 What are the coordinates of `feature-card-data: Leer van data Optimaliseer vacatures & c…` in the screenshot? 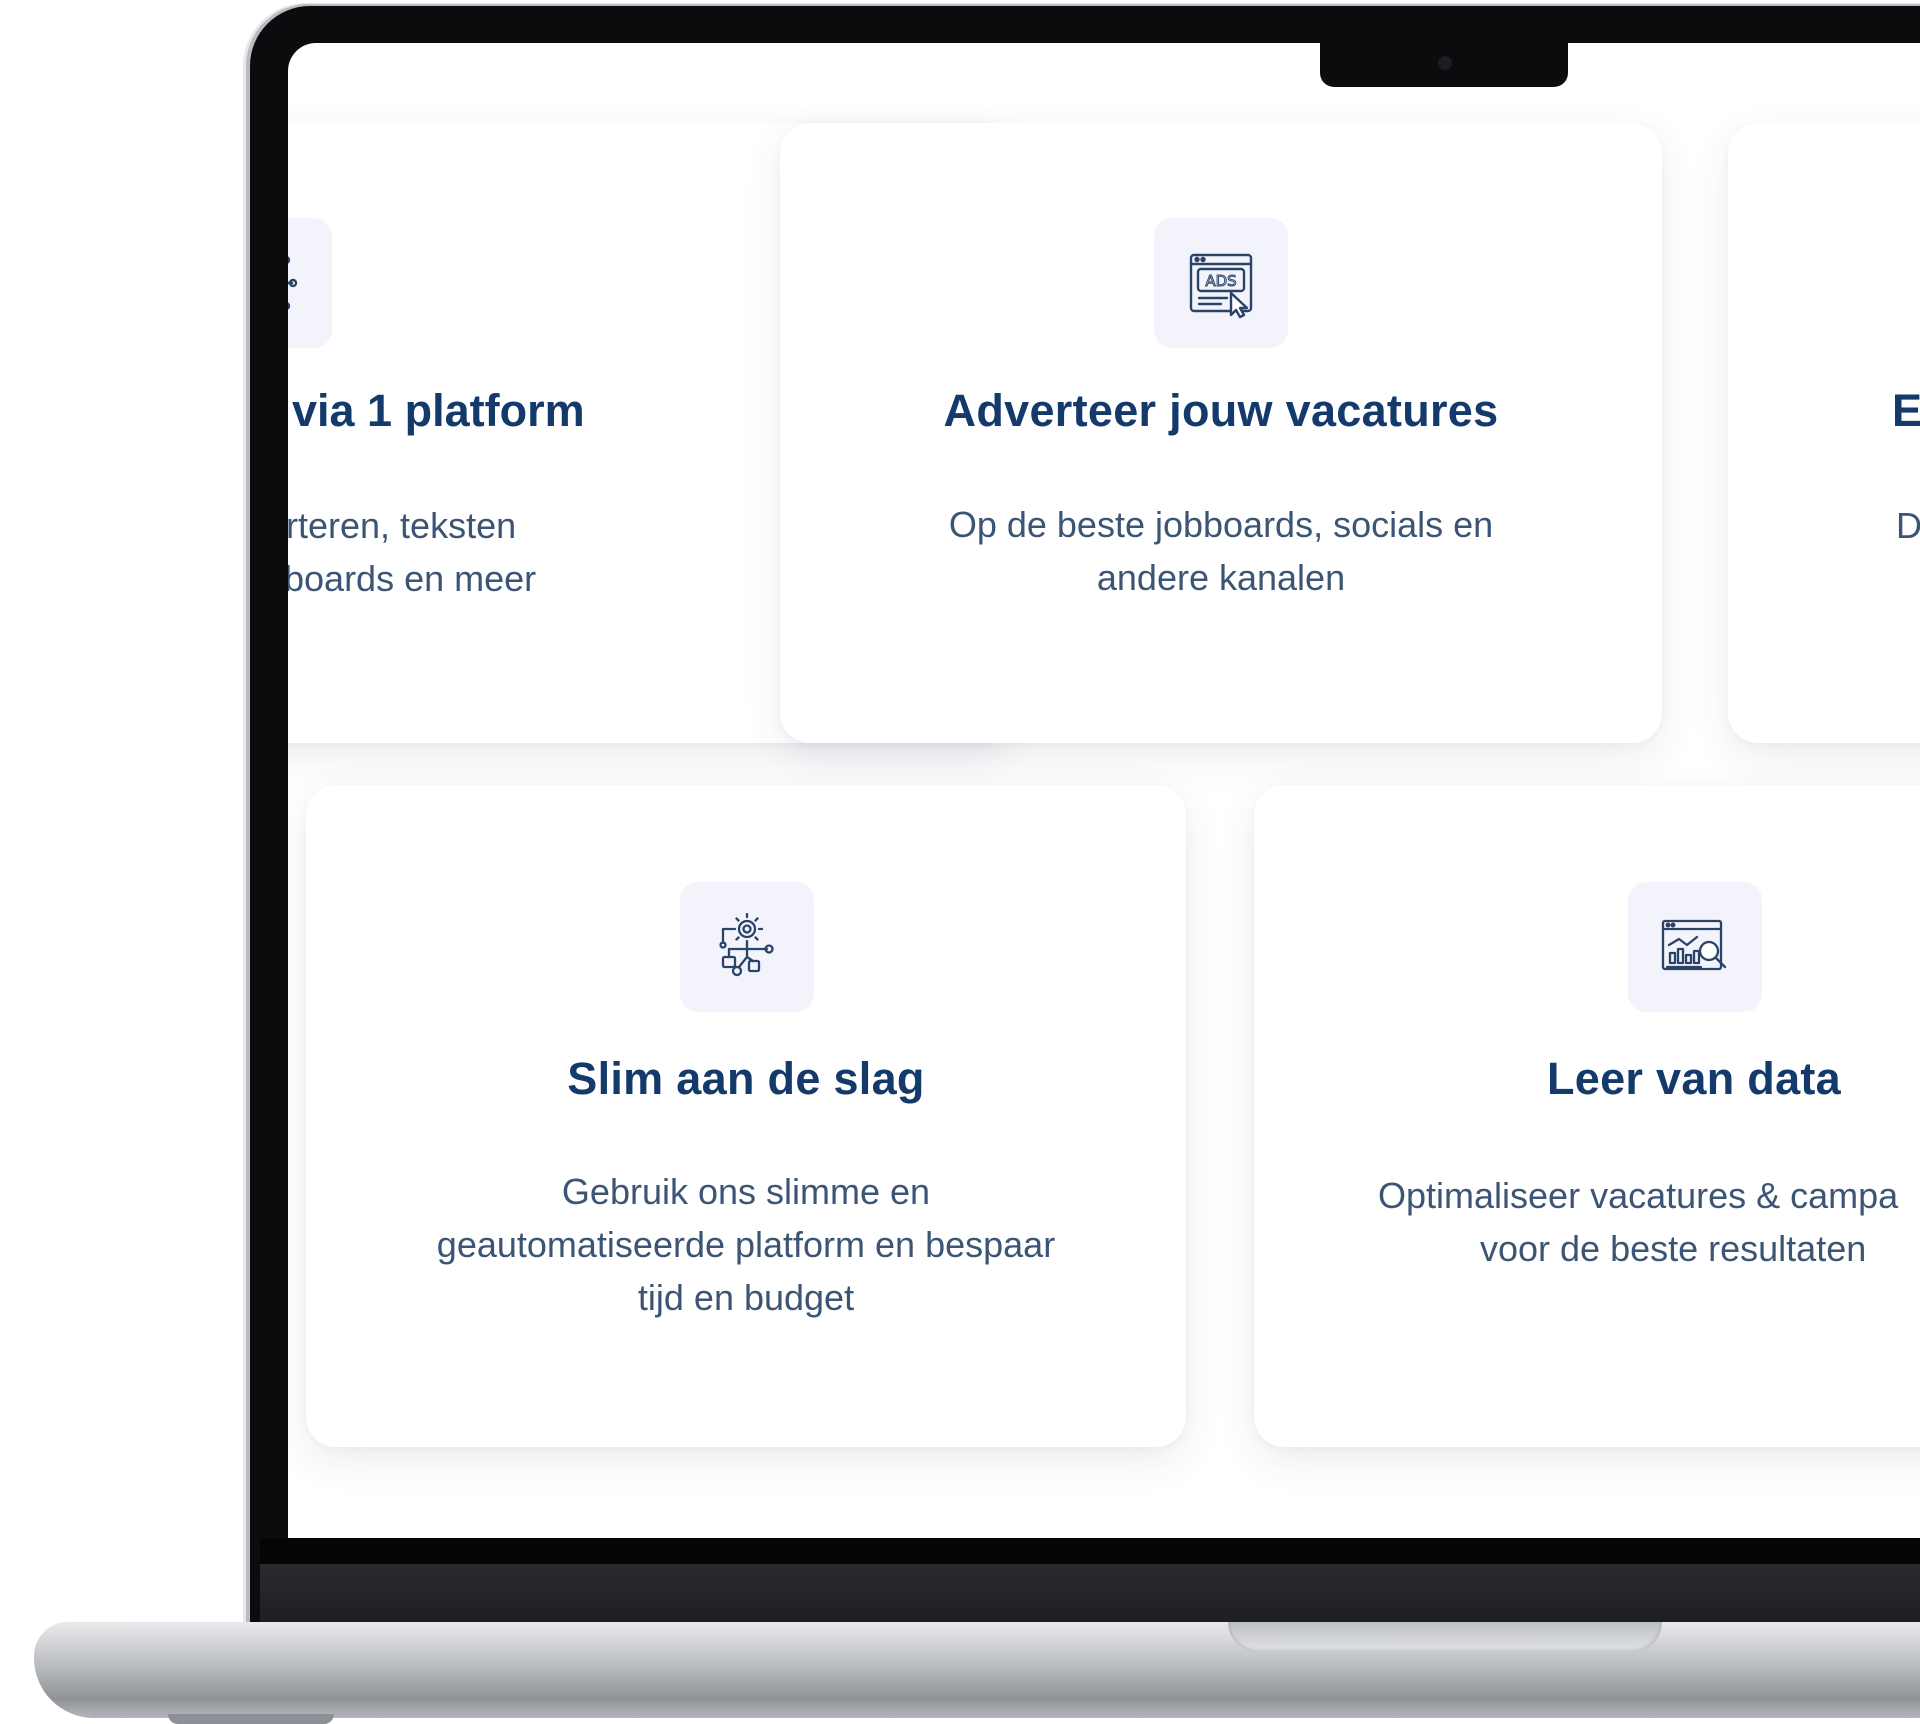 It's located at (1587, 1116).